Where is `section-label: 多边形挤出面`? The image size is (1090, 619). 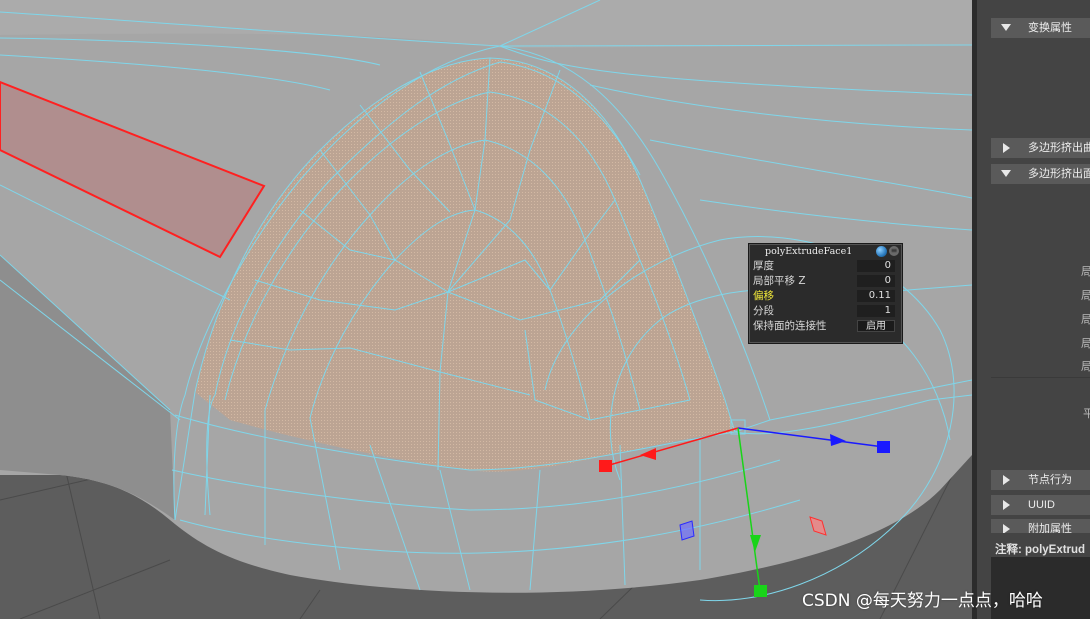
section-label: 多边形挤出面 is located at coordinates (1059, 174).